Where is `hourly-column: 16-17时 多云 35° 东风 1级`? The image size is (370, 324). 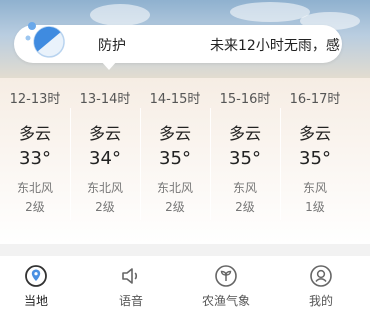 hourly-column: 16-17时 多云 35° 东风 1级 is located at coordinates (315, 161).